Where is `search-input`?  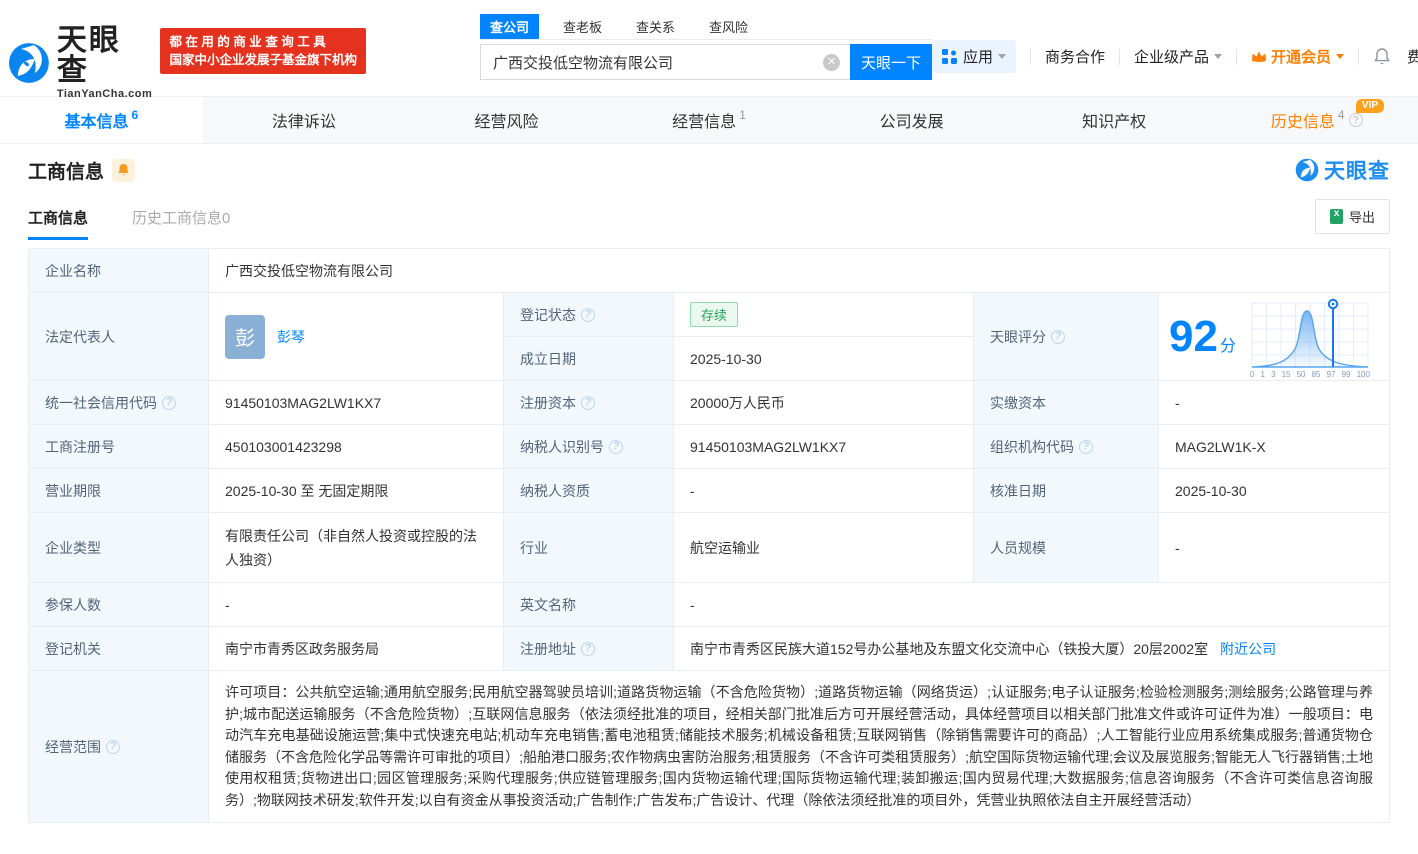
search-input is located at coordinates (665, 62).